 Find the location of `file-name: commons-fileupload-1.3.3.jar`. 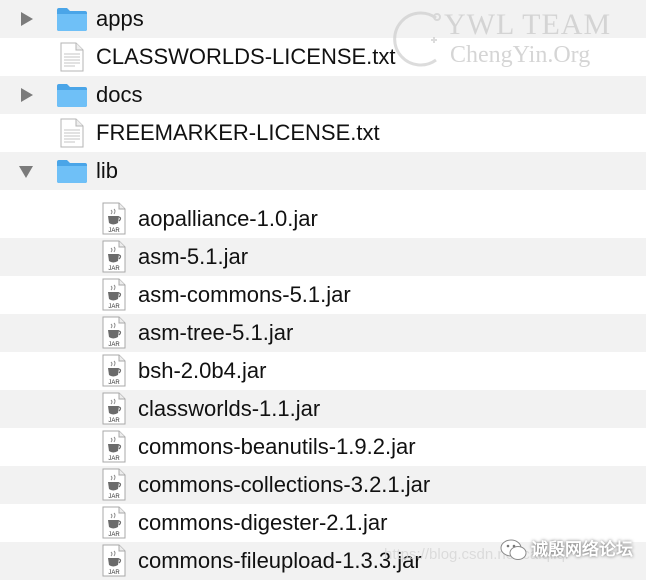

file-name: commons-fileupload-1.3.3.jar is located at coordinates (280, 560).